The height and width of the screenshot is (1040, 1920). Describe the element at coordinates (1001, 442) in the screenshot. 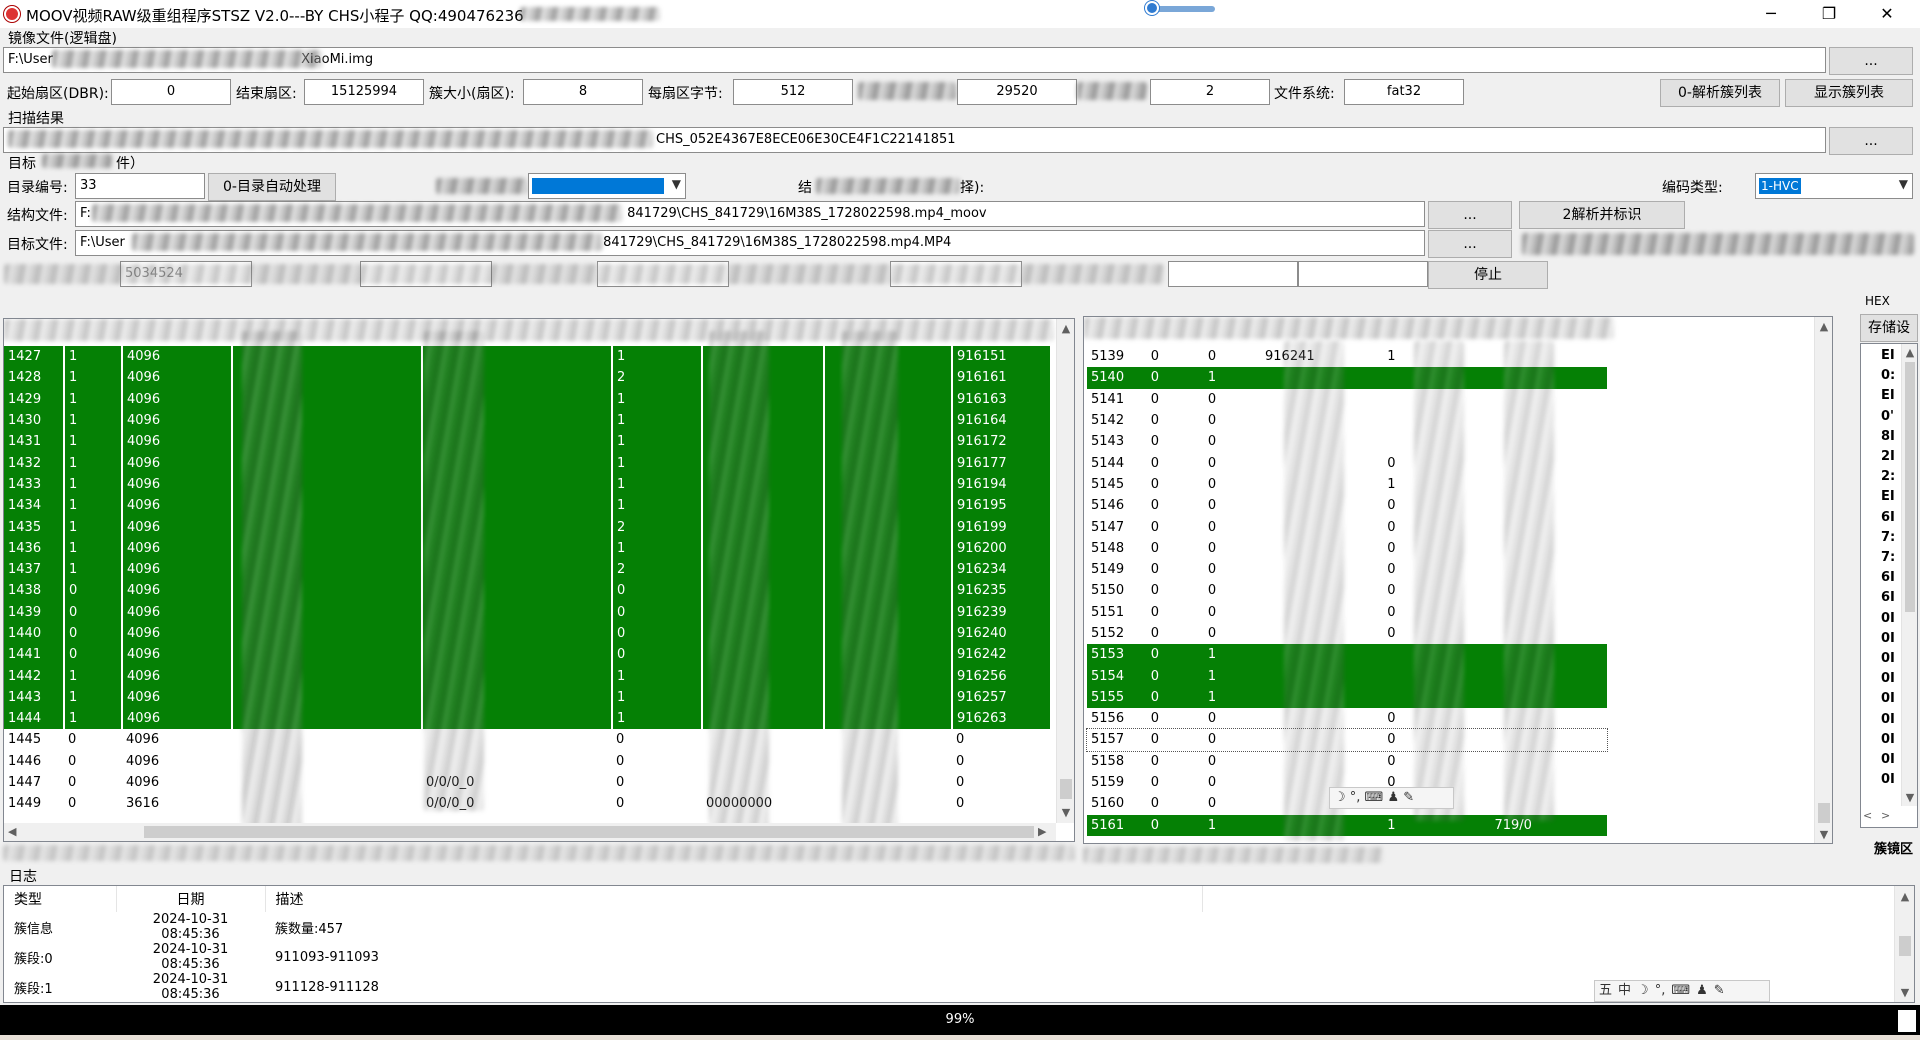

I see `table-cell: 916172` at that location.